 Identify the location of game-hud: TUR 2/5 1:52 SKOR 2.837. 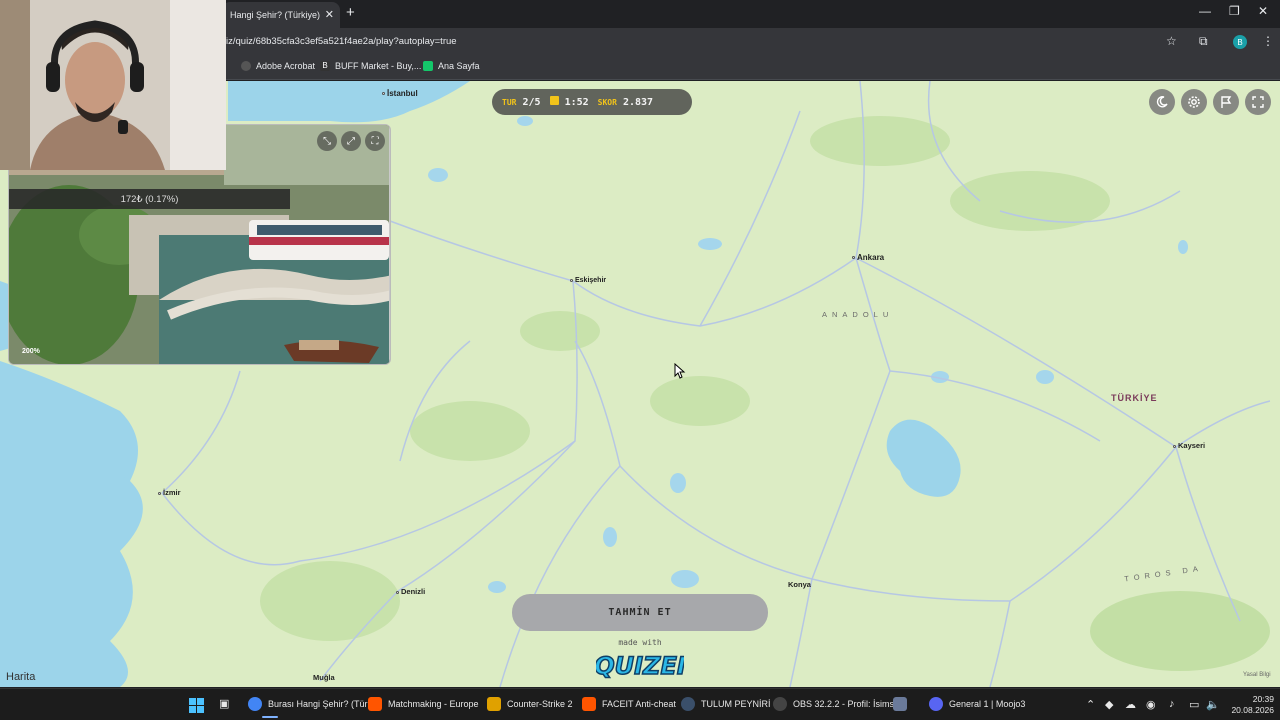
(592, 102).